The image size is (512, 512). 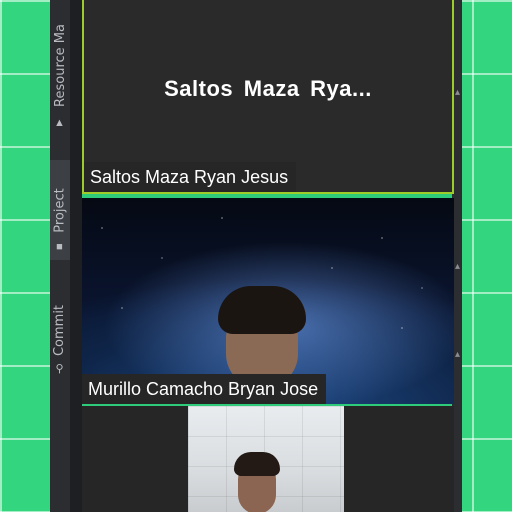 I want to click on green-grid-background-left, so click(x=26, y=256).